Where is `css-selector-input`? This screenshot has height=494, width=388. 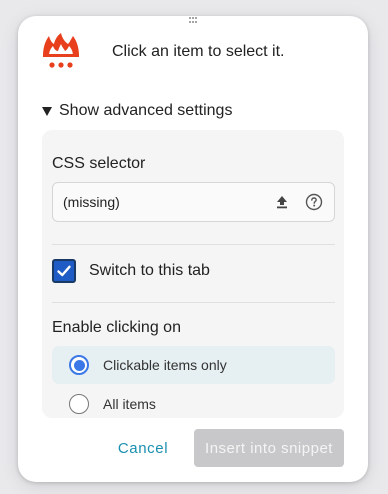
css-selector-input is located at coordinates (163, 202).